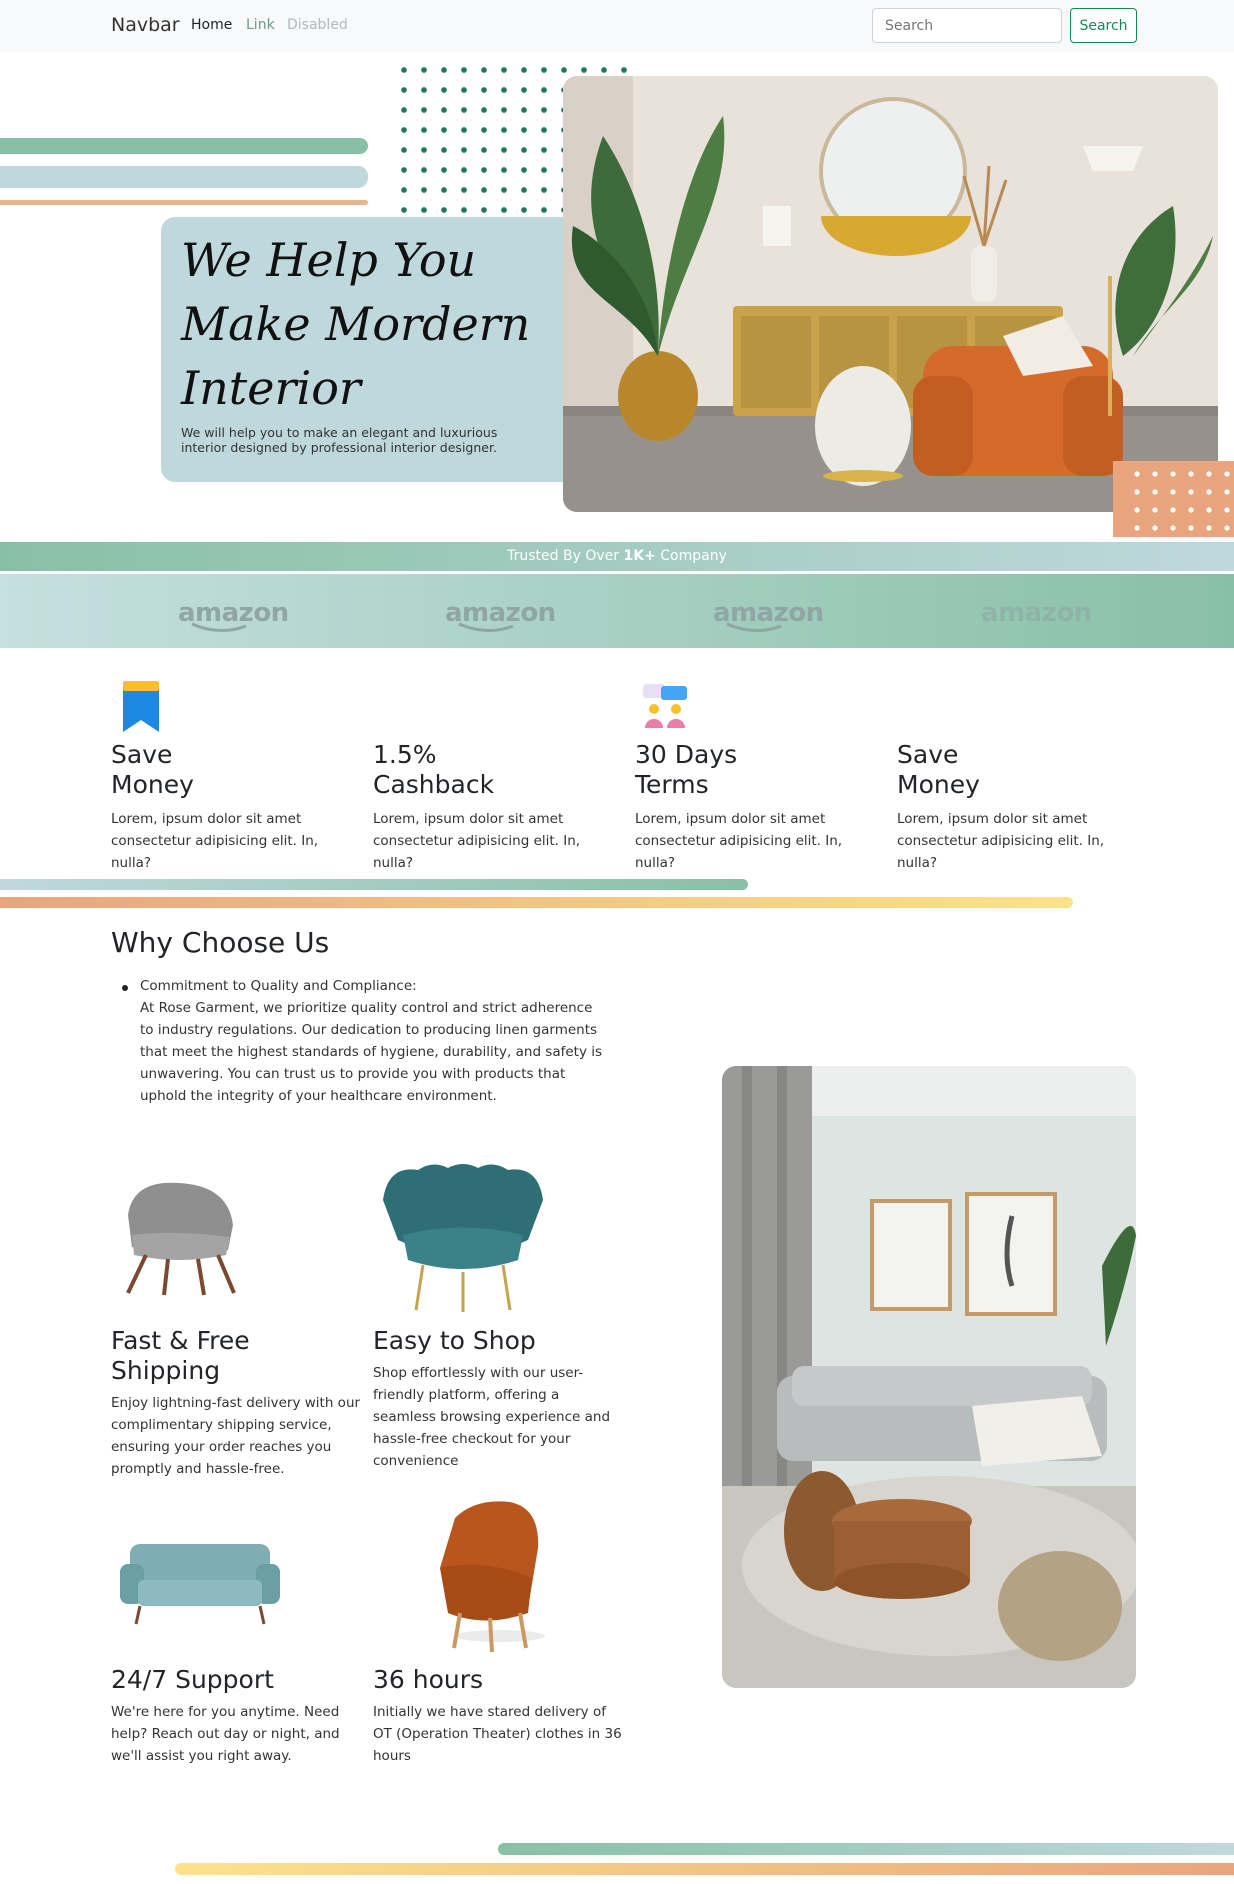 This screenshot has height=1884, width=1234. What do you see at coordinates (1036, 613) in the screenshot?
I see `amazon-logo: amazon` at bounding box center [1036, 613].